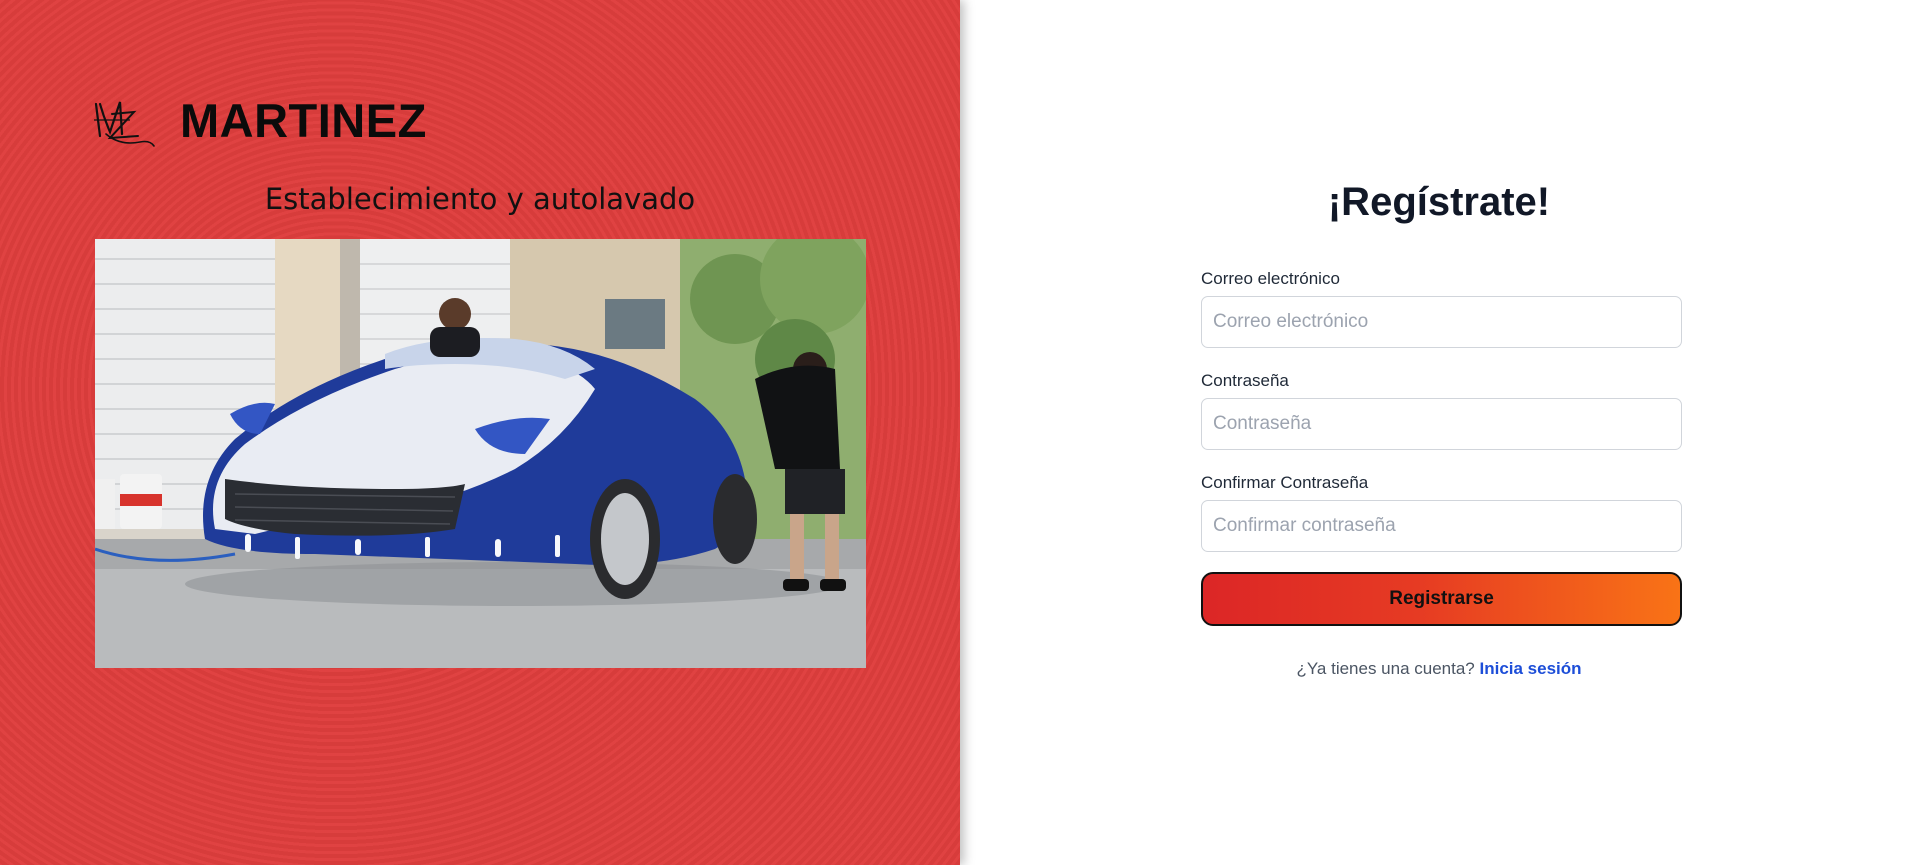 The height and width of the screenshot is (865, 1918). What do you see at coordinates (1441, 322) in the screenshot?
I see `email-input` at bounding box center [1441, 322].